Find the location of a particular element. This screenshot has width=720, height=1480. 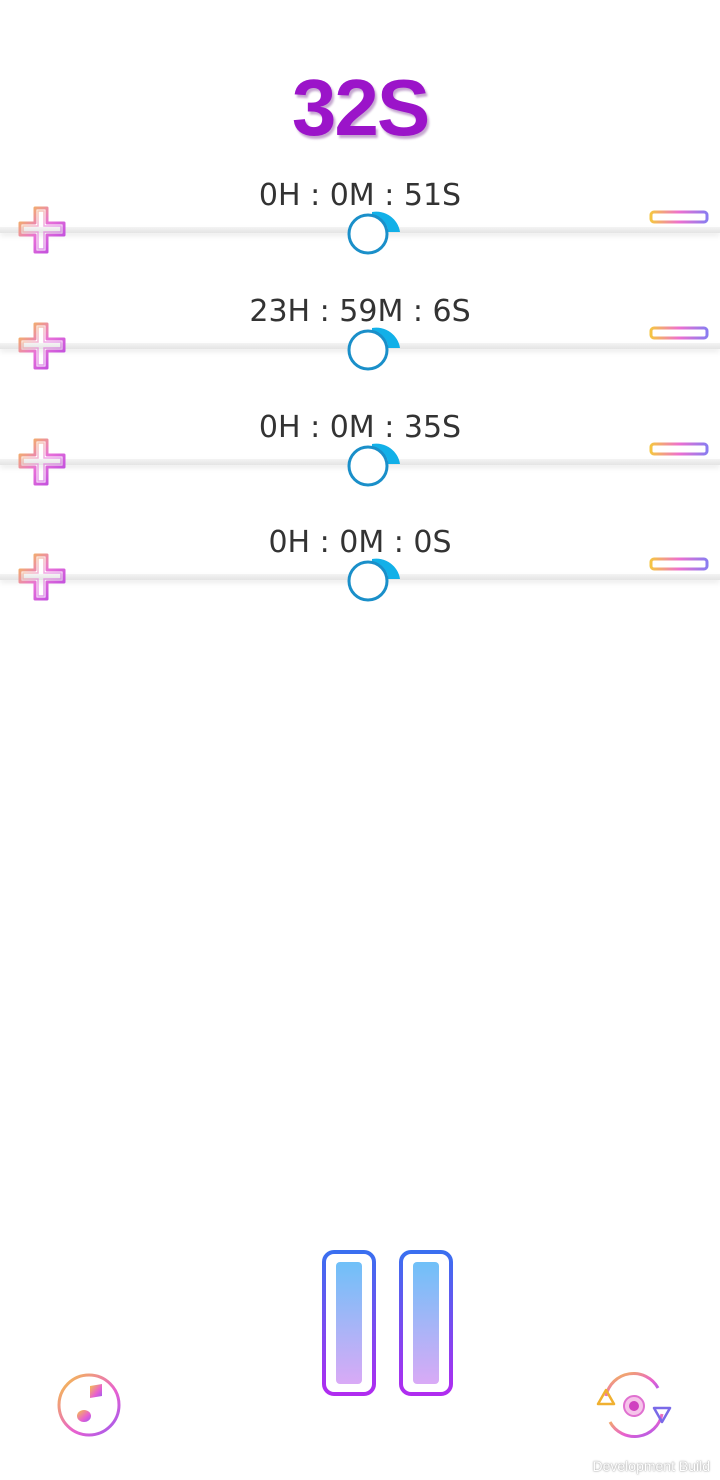

timer-row: 0H : 0M : 35S is located at coordinates (360, 460).